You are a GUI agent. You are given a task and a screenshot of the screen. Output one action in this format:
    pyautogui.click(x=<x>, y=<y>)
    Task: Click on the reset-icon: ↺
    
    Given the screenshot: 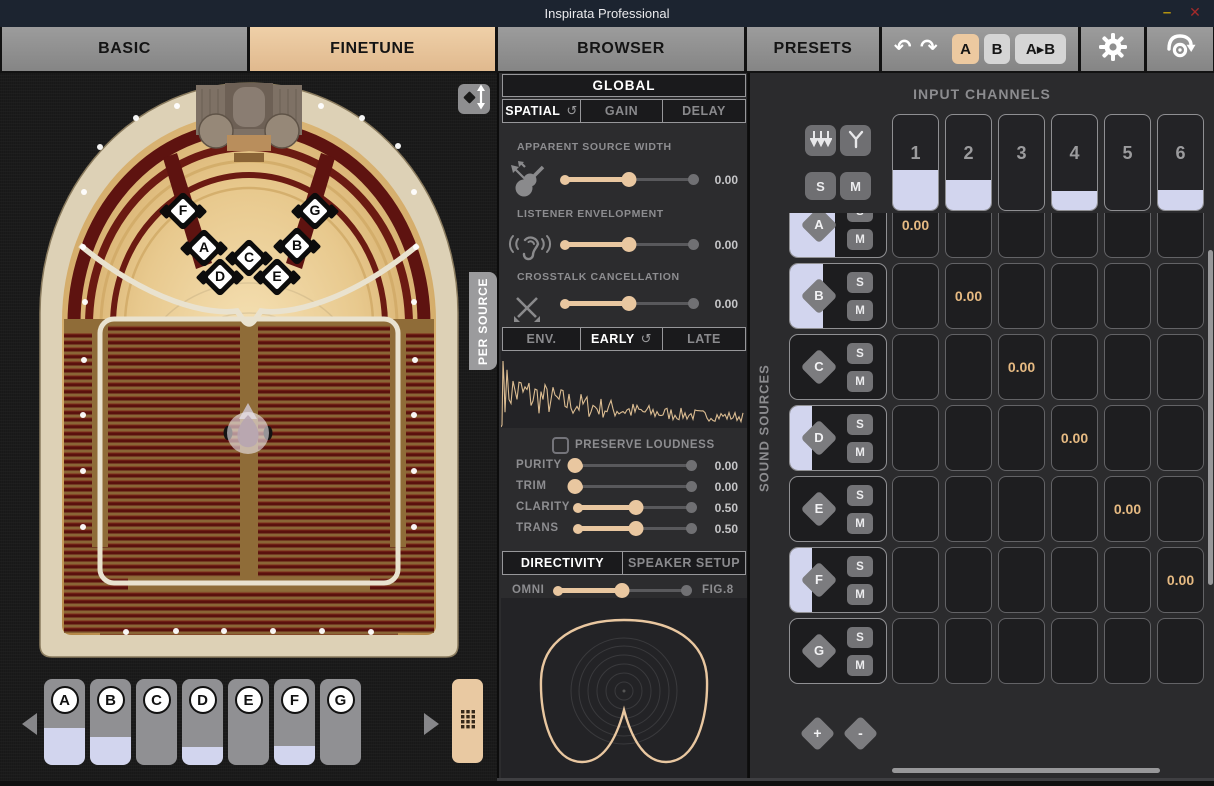 What is the action you would take?
    pyautogui.click(x=646, y=339)
    